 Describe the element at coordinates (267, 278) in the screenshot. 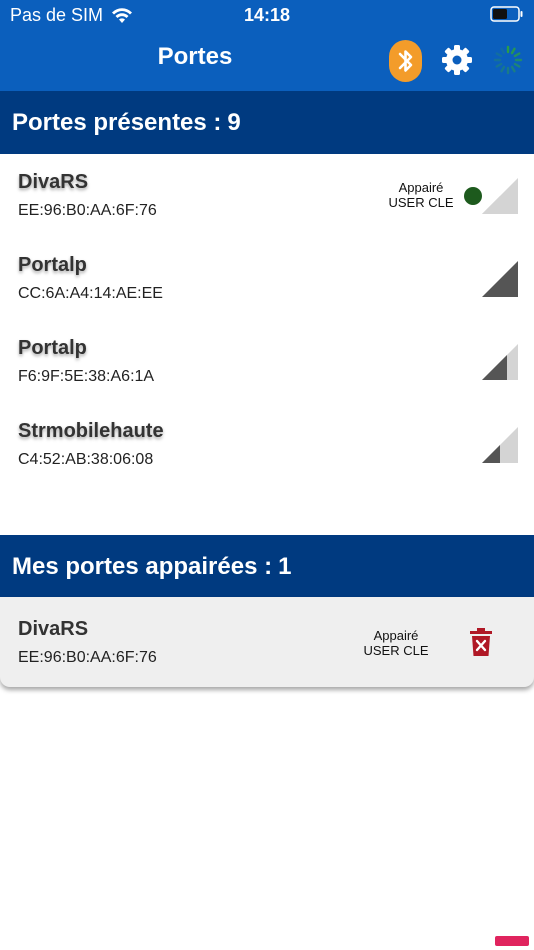

I see `door-row: Portalp CC:6A:A4:14:AE:EE` at that location.